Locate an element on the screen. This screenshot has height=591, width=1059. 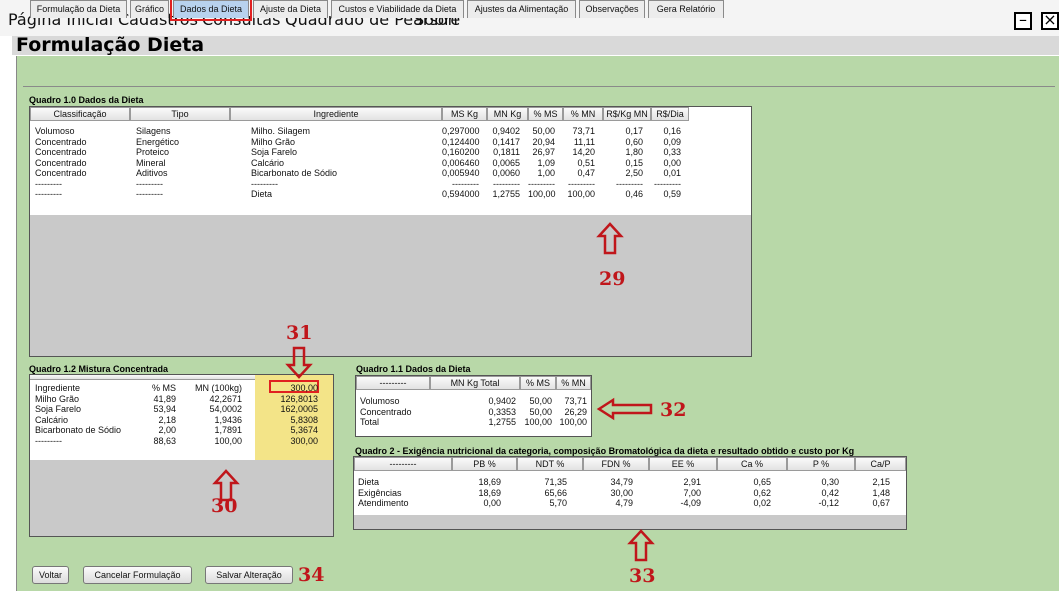
q11-col-header: --------- is located at coordinates (393, 383).